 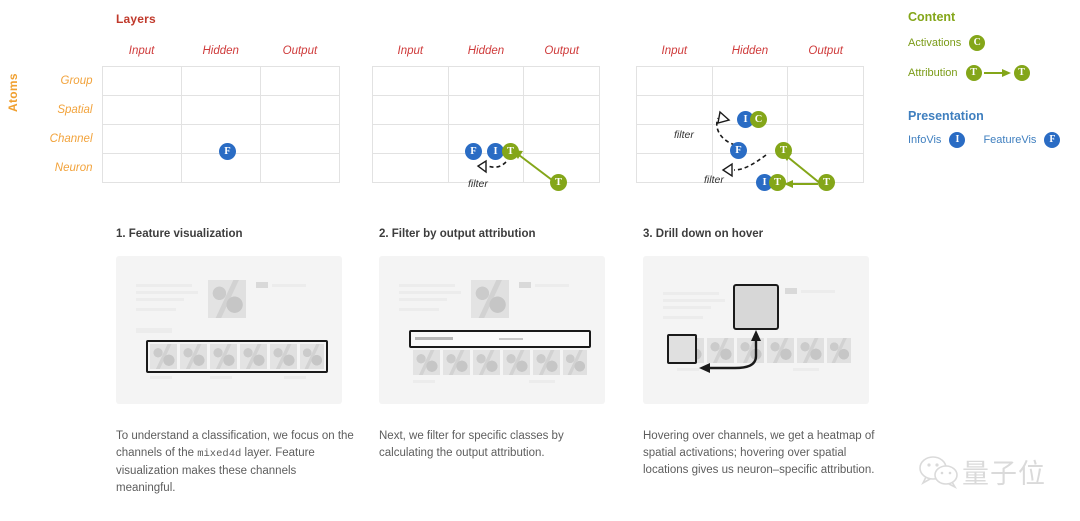 I want to click on badge-featurevis-channel-m3: F, so click(x=738, y=150).